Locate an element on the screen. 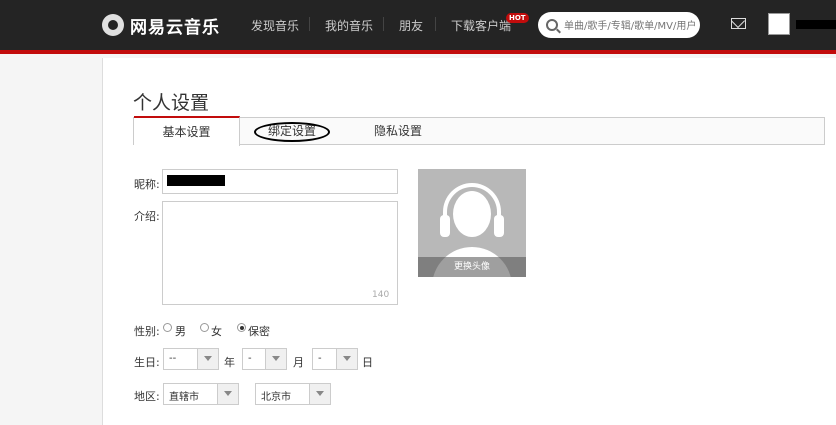 This screenshot has width=836, height=425. change-avatar-button: 更换头像 is located at coordinates (472, 267).